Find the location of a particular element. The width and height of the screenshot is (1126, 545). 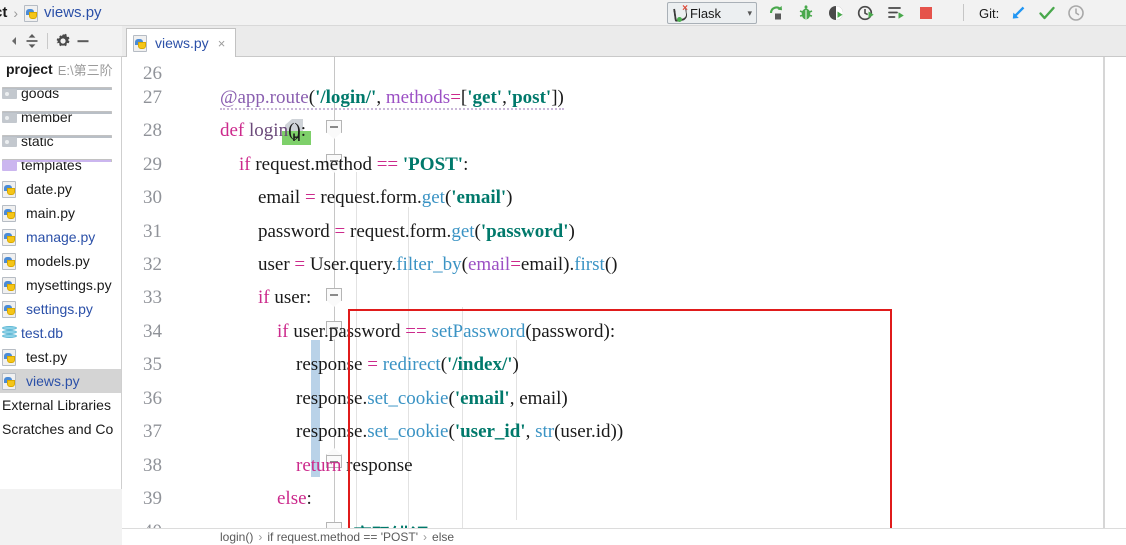

breadcrumb-part-login: login() is located at coordinates (236, 537).